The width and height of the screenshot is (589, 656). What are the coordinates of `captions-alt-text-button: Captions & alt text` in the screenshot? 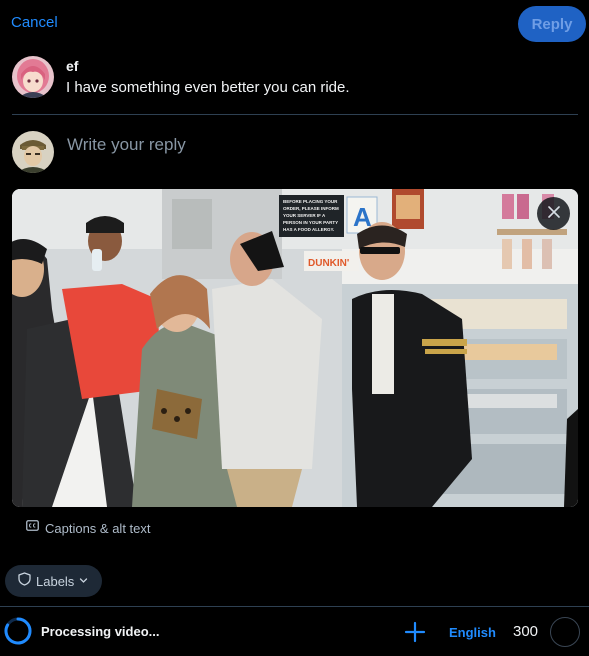 It's located at (88, 528).